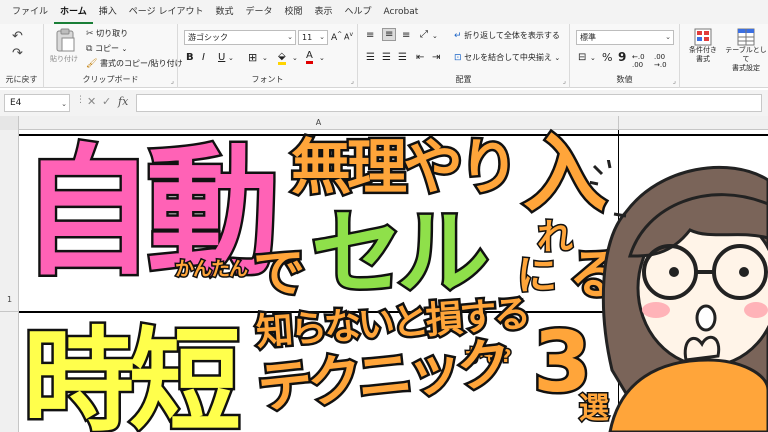 The width and height of the screenshot is (768, 432). I want to click on align-bottom-icon: ≡, so click(406, 35).